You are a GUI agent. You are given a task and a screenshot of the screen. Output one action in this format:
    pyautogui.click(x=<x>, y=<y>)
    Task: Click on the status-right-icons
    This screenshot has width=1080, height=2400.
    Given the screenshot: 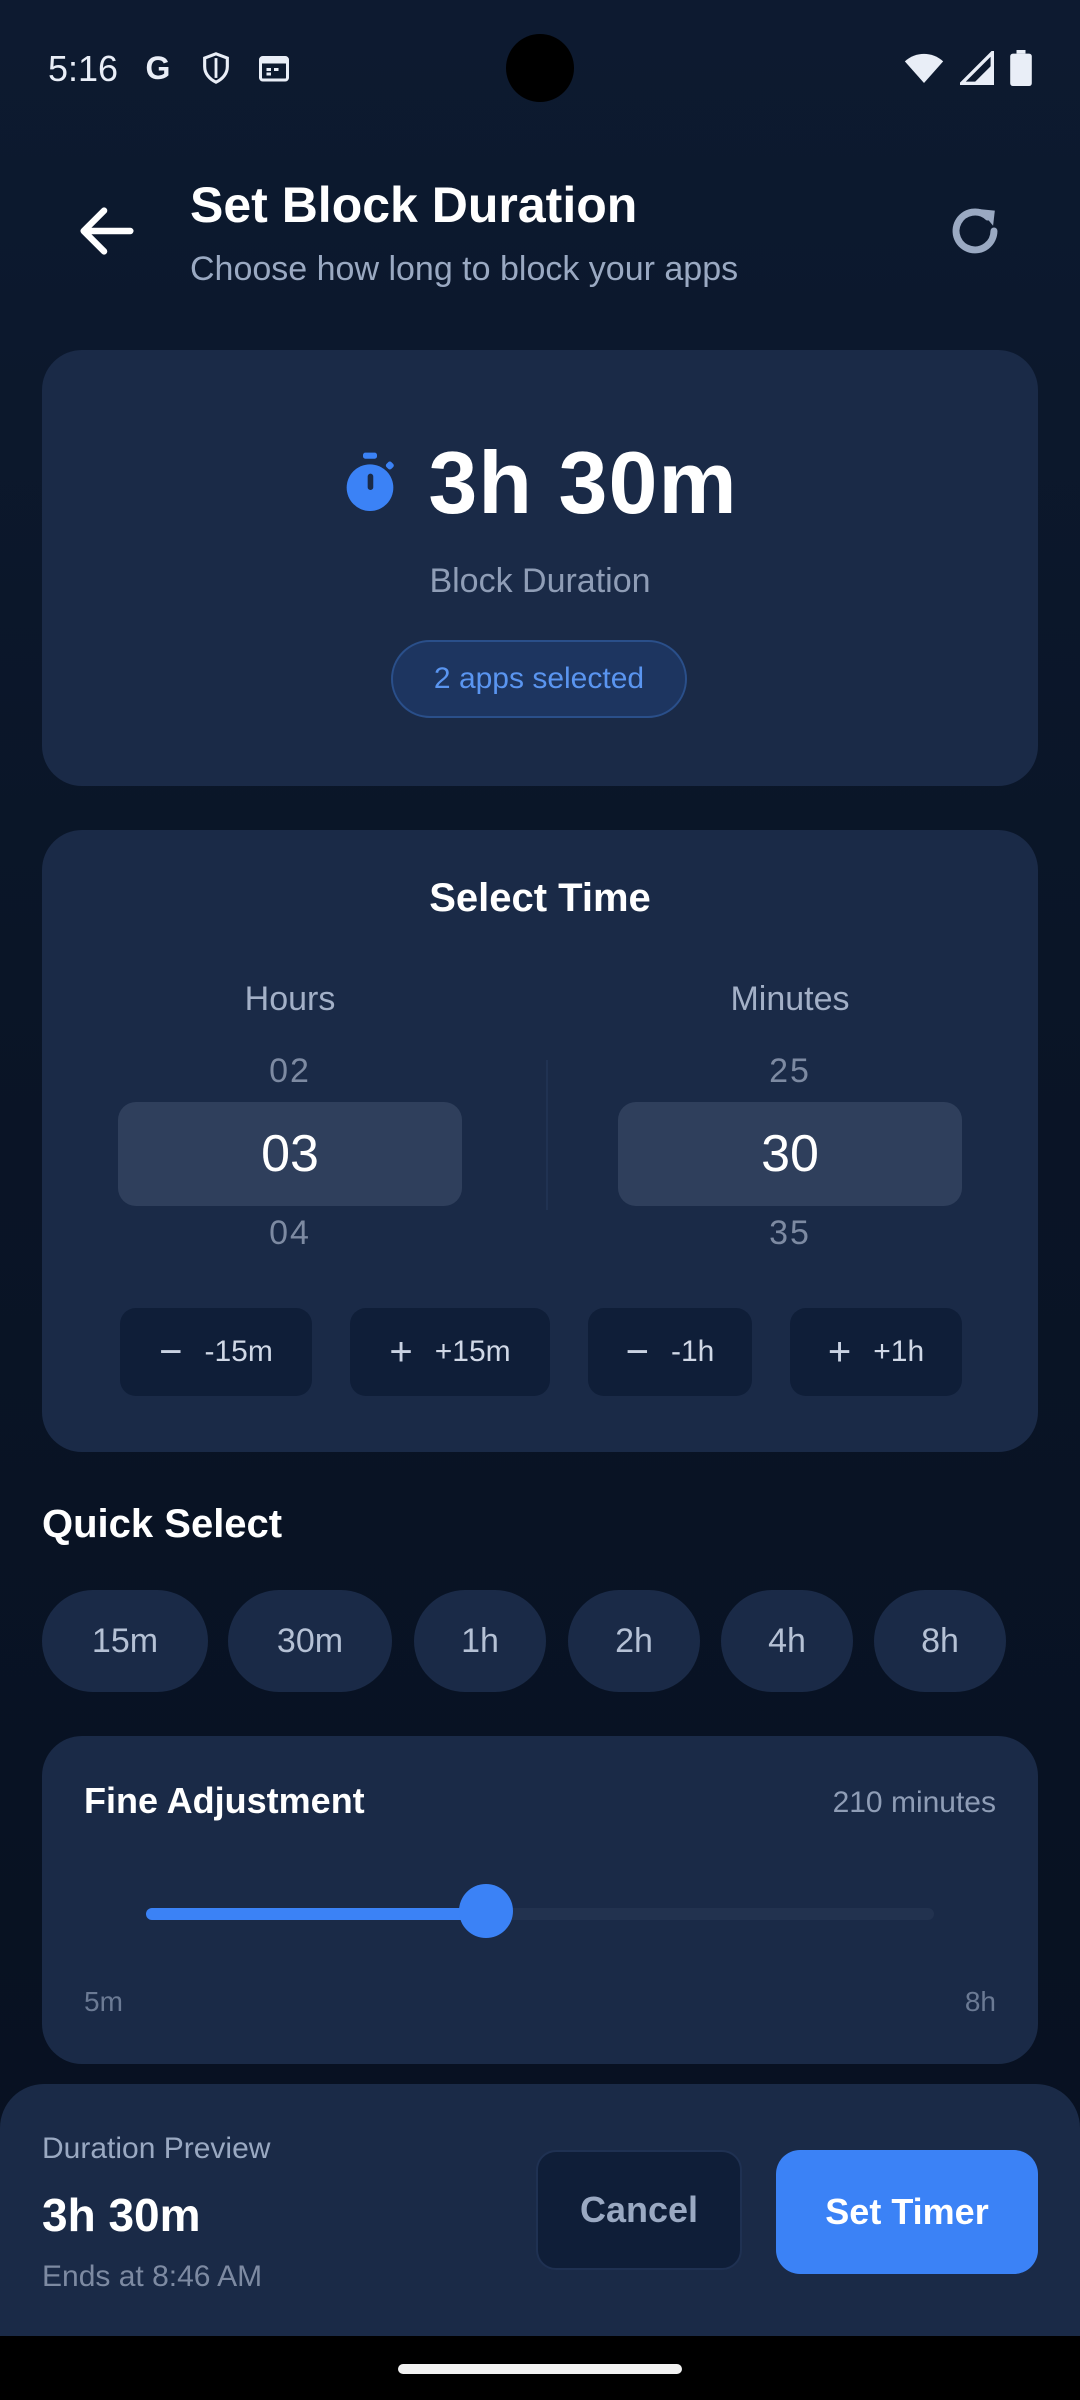 What is the action you would take?
    pyautogui.click(x=968, y=68)
    